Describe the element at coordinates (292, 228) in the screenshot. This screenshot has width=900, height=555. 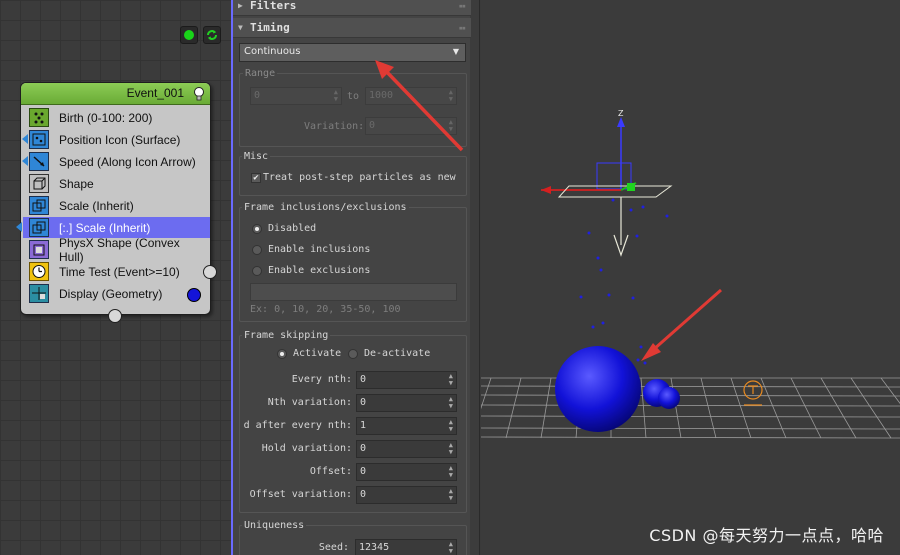
I see `disabled-label: Disabled` at that location.